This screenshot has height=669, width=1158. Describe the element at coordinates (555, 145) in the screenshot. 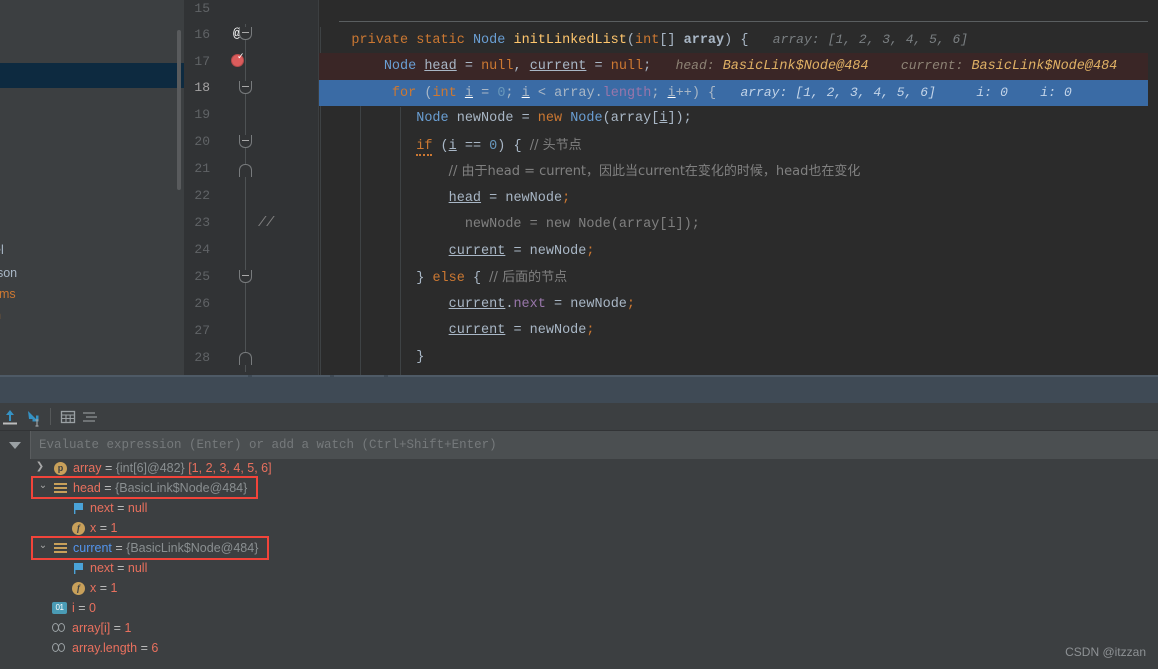

I see `token-comment: // 头节点` at that location.